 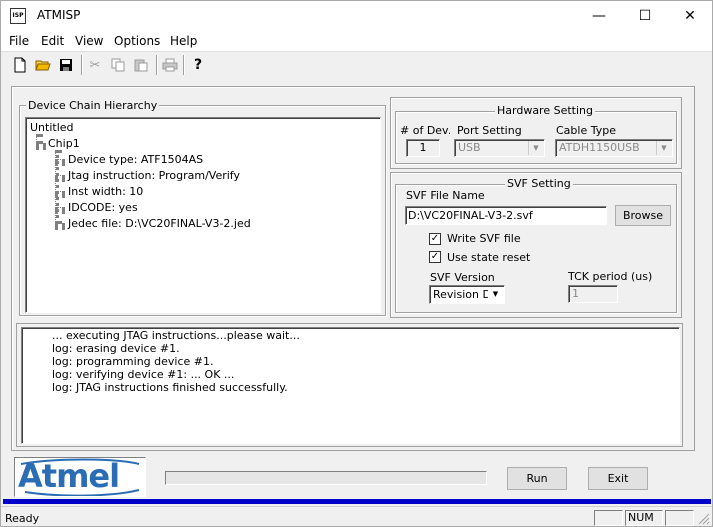 I want to click on copy-icon, so click(x=118, y=65).